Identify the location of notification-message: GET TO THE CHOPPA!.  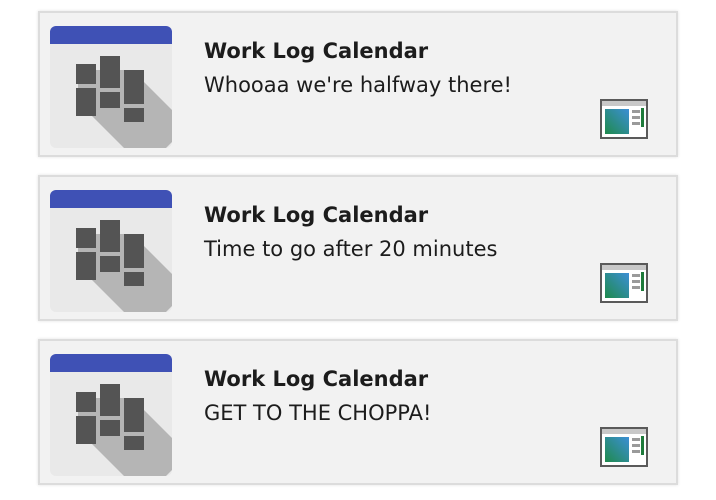
(318, 413).